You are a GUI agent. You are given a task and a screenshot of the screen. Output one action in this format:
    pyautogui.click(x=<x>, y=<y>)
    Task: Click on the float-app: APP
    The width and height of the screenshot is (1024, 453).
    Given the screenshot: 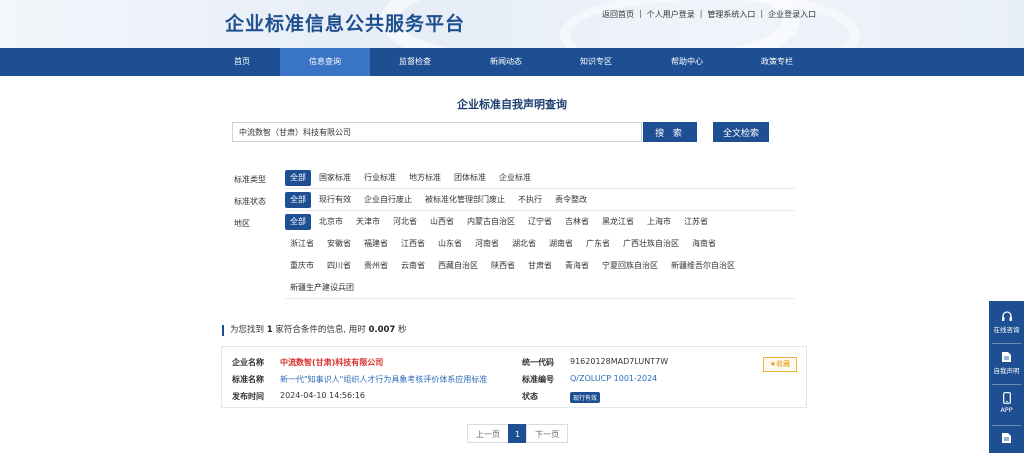 What is the action you would take?
    pyautogui.click(x=1006, y=403)
    